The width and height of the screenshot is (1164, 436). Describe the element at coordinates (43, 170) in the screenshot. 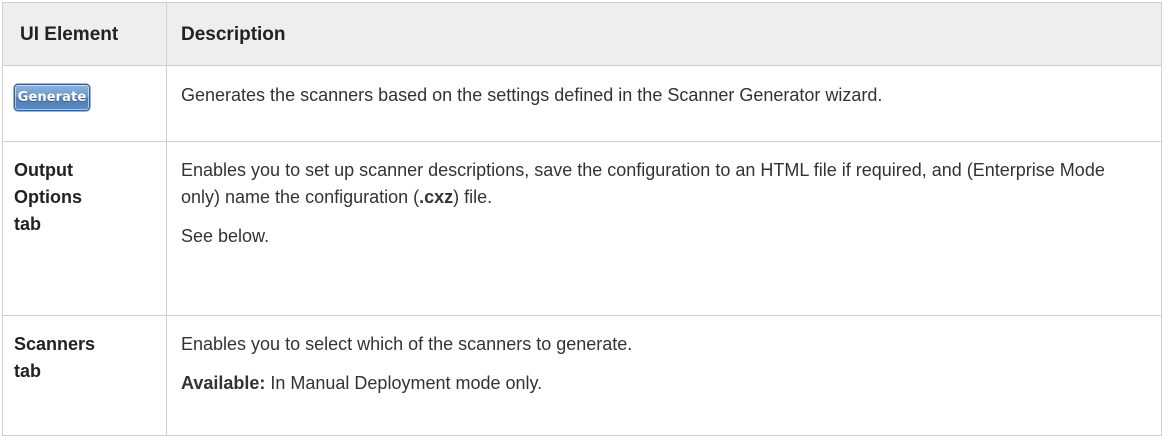

I see `ui-element-name-line: Output` at that location.